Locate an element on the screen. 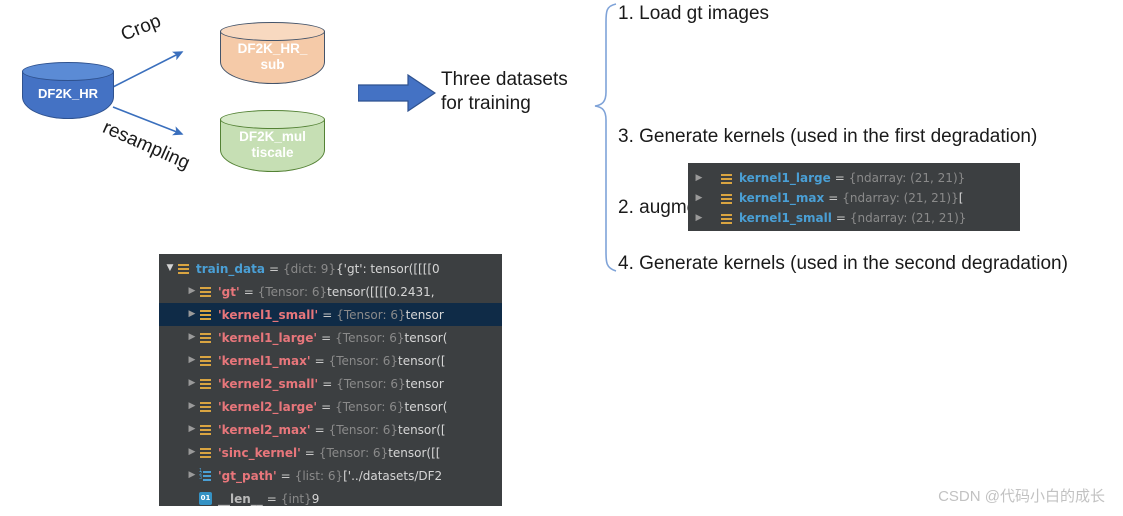 The width and height of the screenshot is (1123, 516). debug-row: ▶ 'kernel1_small' = {Tensor: 6} tensor is located at coordinates (330, 314).